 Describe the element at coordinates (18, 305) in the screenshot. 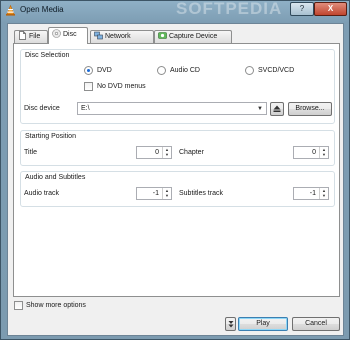

I see `show-more-options-checkbox` at that location.